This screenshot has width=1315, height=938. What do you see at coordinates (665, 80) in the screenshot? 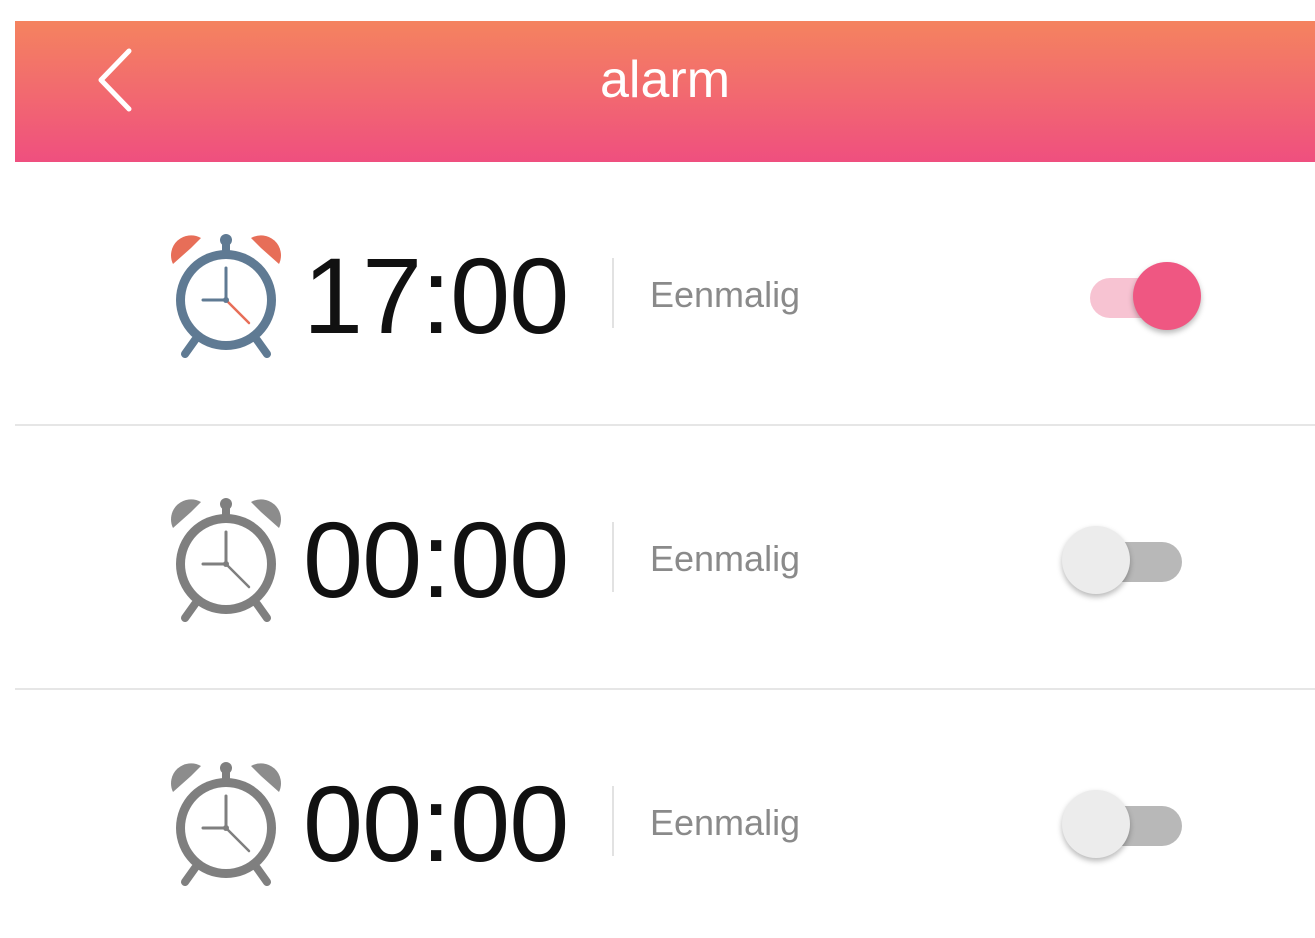
I see `page-title: alarm` at bounding box center [665, 80].